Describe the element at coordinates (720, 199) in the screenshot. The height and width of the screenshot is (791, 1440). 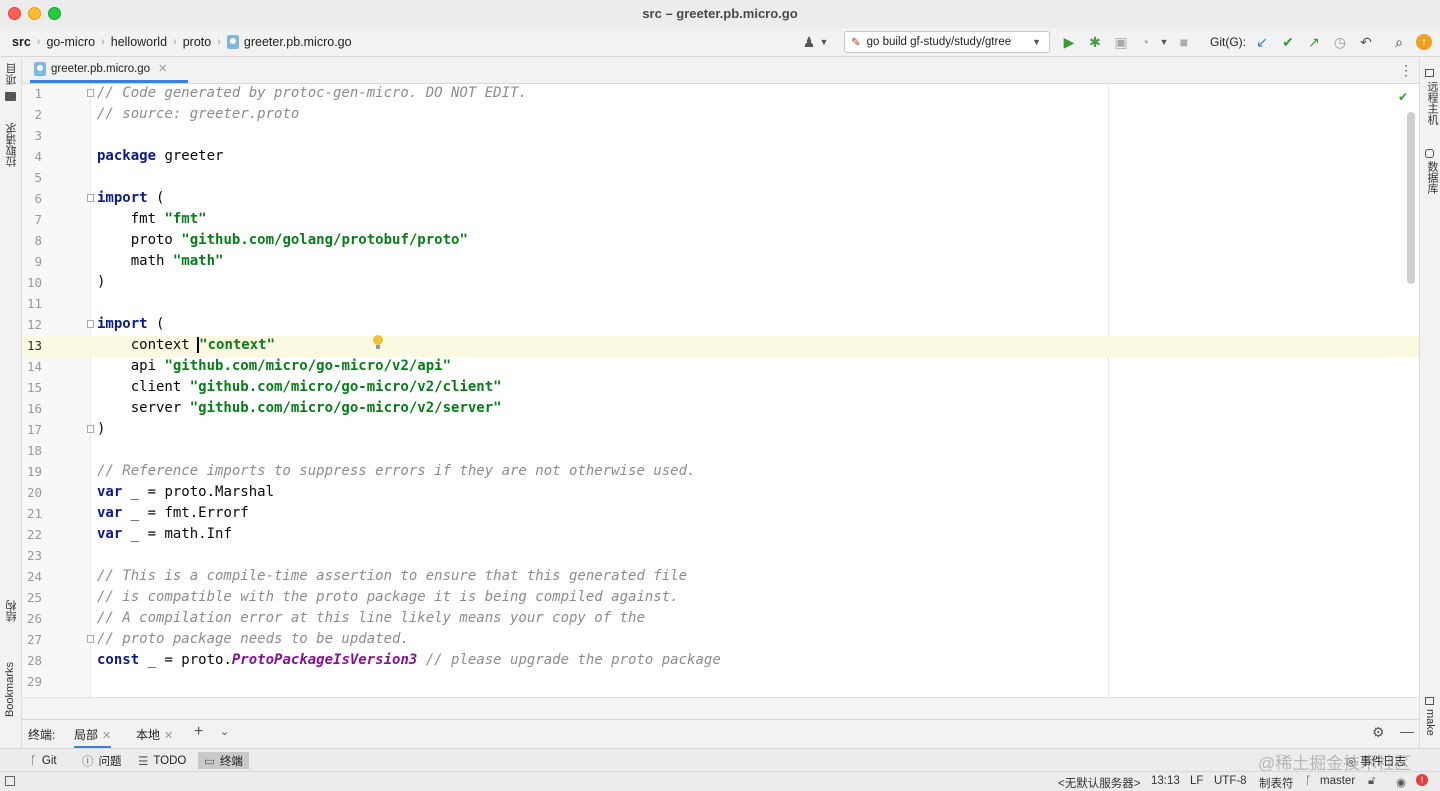
I see `code-line: 6 import (` at that location.